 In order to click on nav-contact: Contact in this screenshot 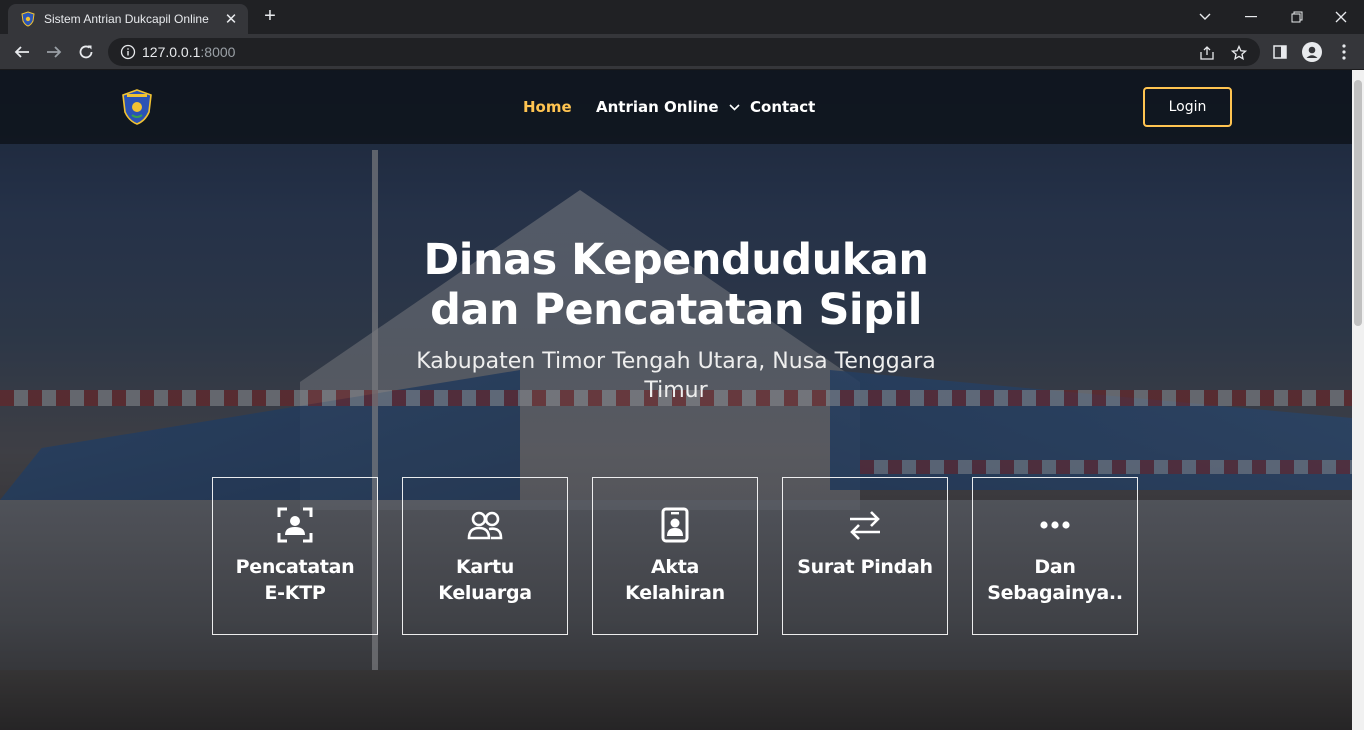, I will do `click(782, 107)`.